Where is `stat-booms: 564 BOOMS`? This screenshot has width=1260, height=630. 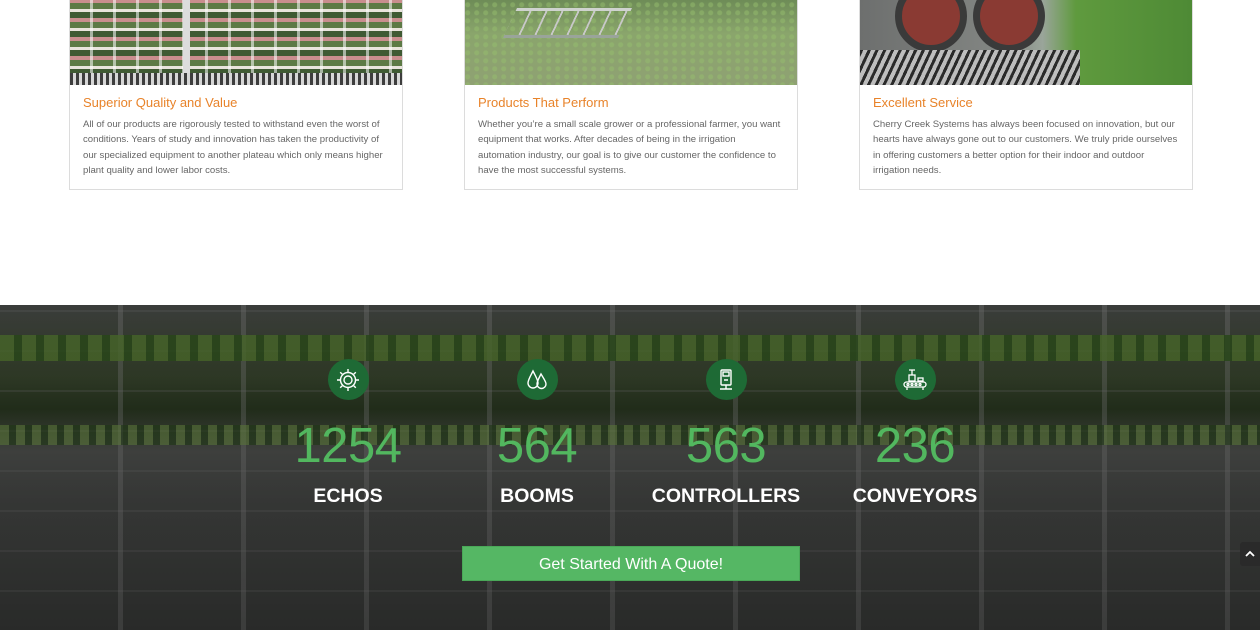 stat-booms: 564 BOOMS is located at coordinates (537, 433).